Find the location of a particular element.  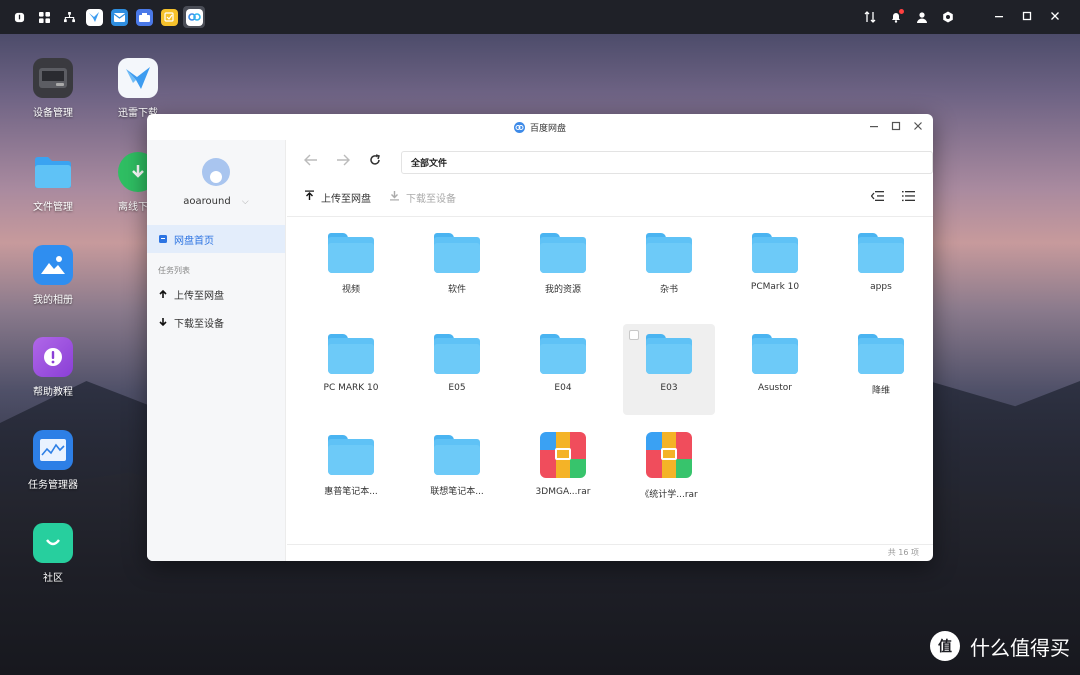

item-name: E05 is located at coordinates (457, 388).